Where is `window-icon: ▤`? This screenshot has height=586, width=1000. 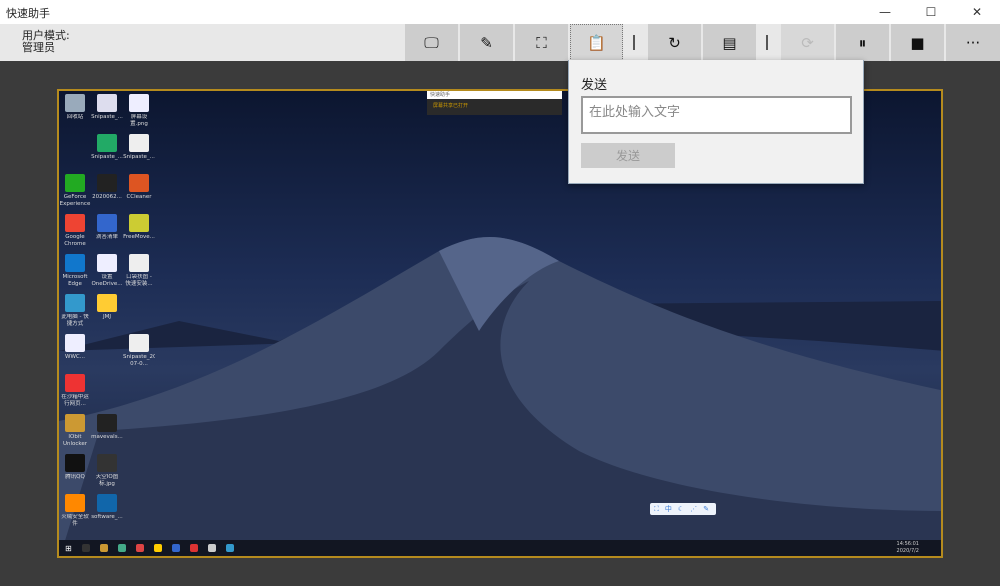 window-icon: ▤ is located at coordinates (729, 42).